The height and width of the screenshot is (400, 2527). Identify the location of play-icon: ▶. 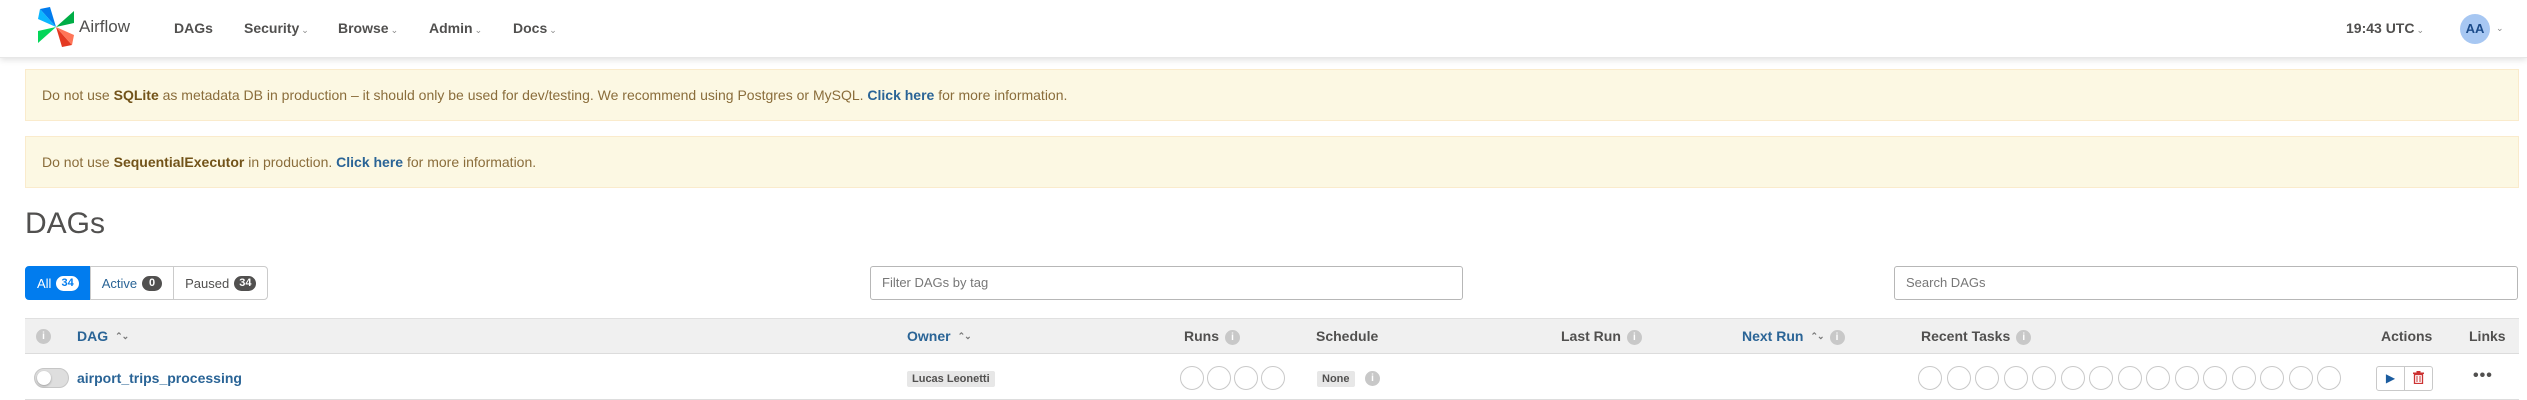
(2390, 378).